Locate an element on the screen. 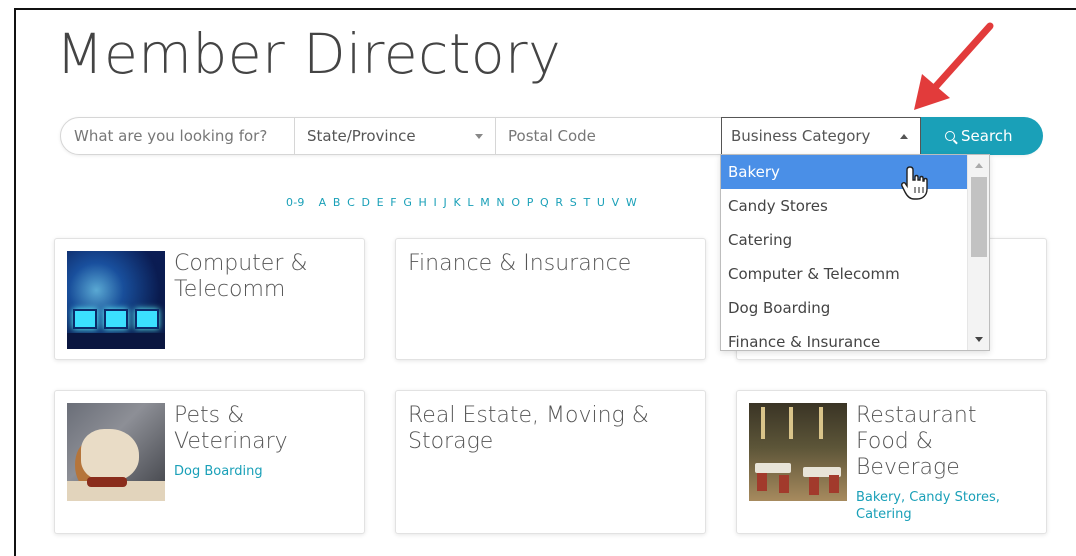 The width and height of the screenshot is (1076, 556). alpha-link: 0-9 is located at coordinates (295, 202).